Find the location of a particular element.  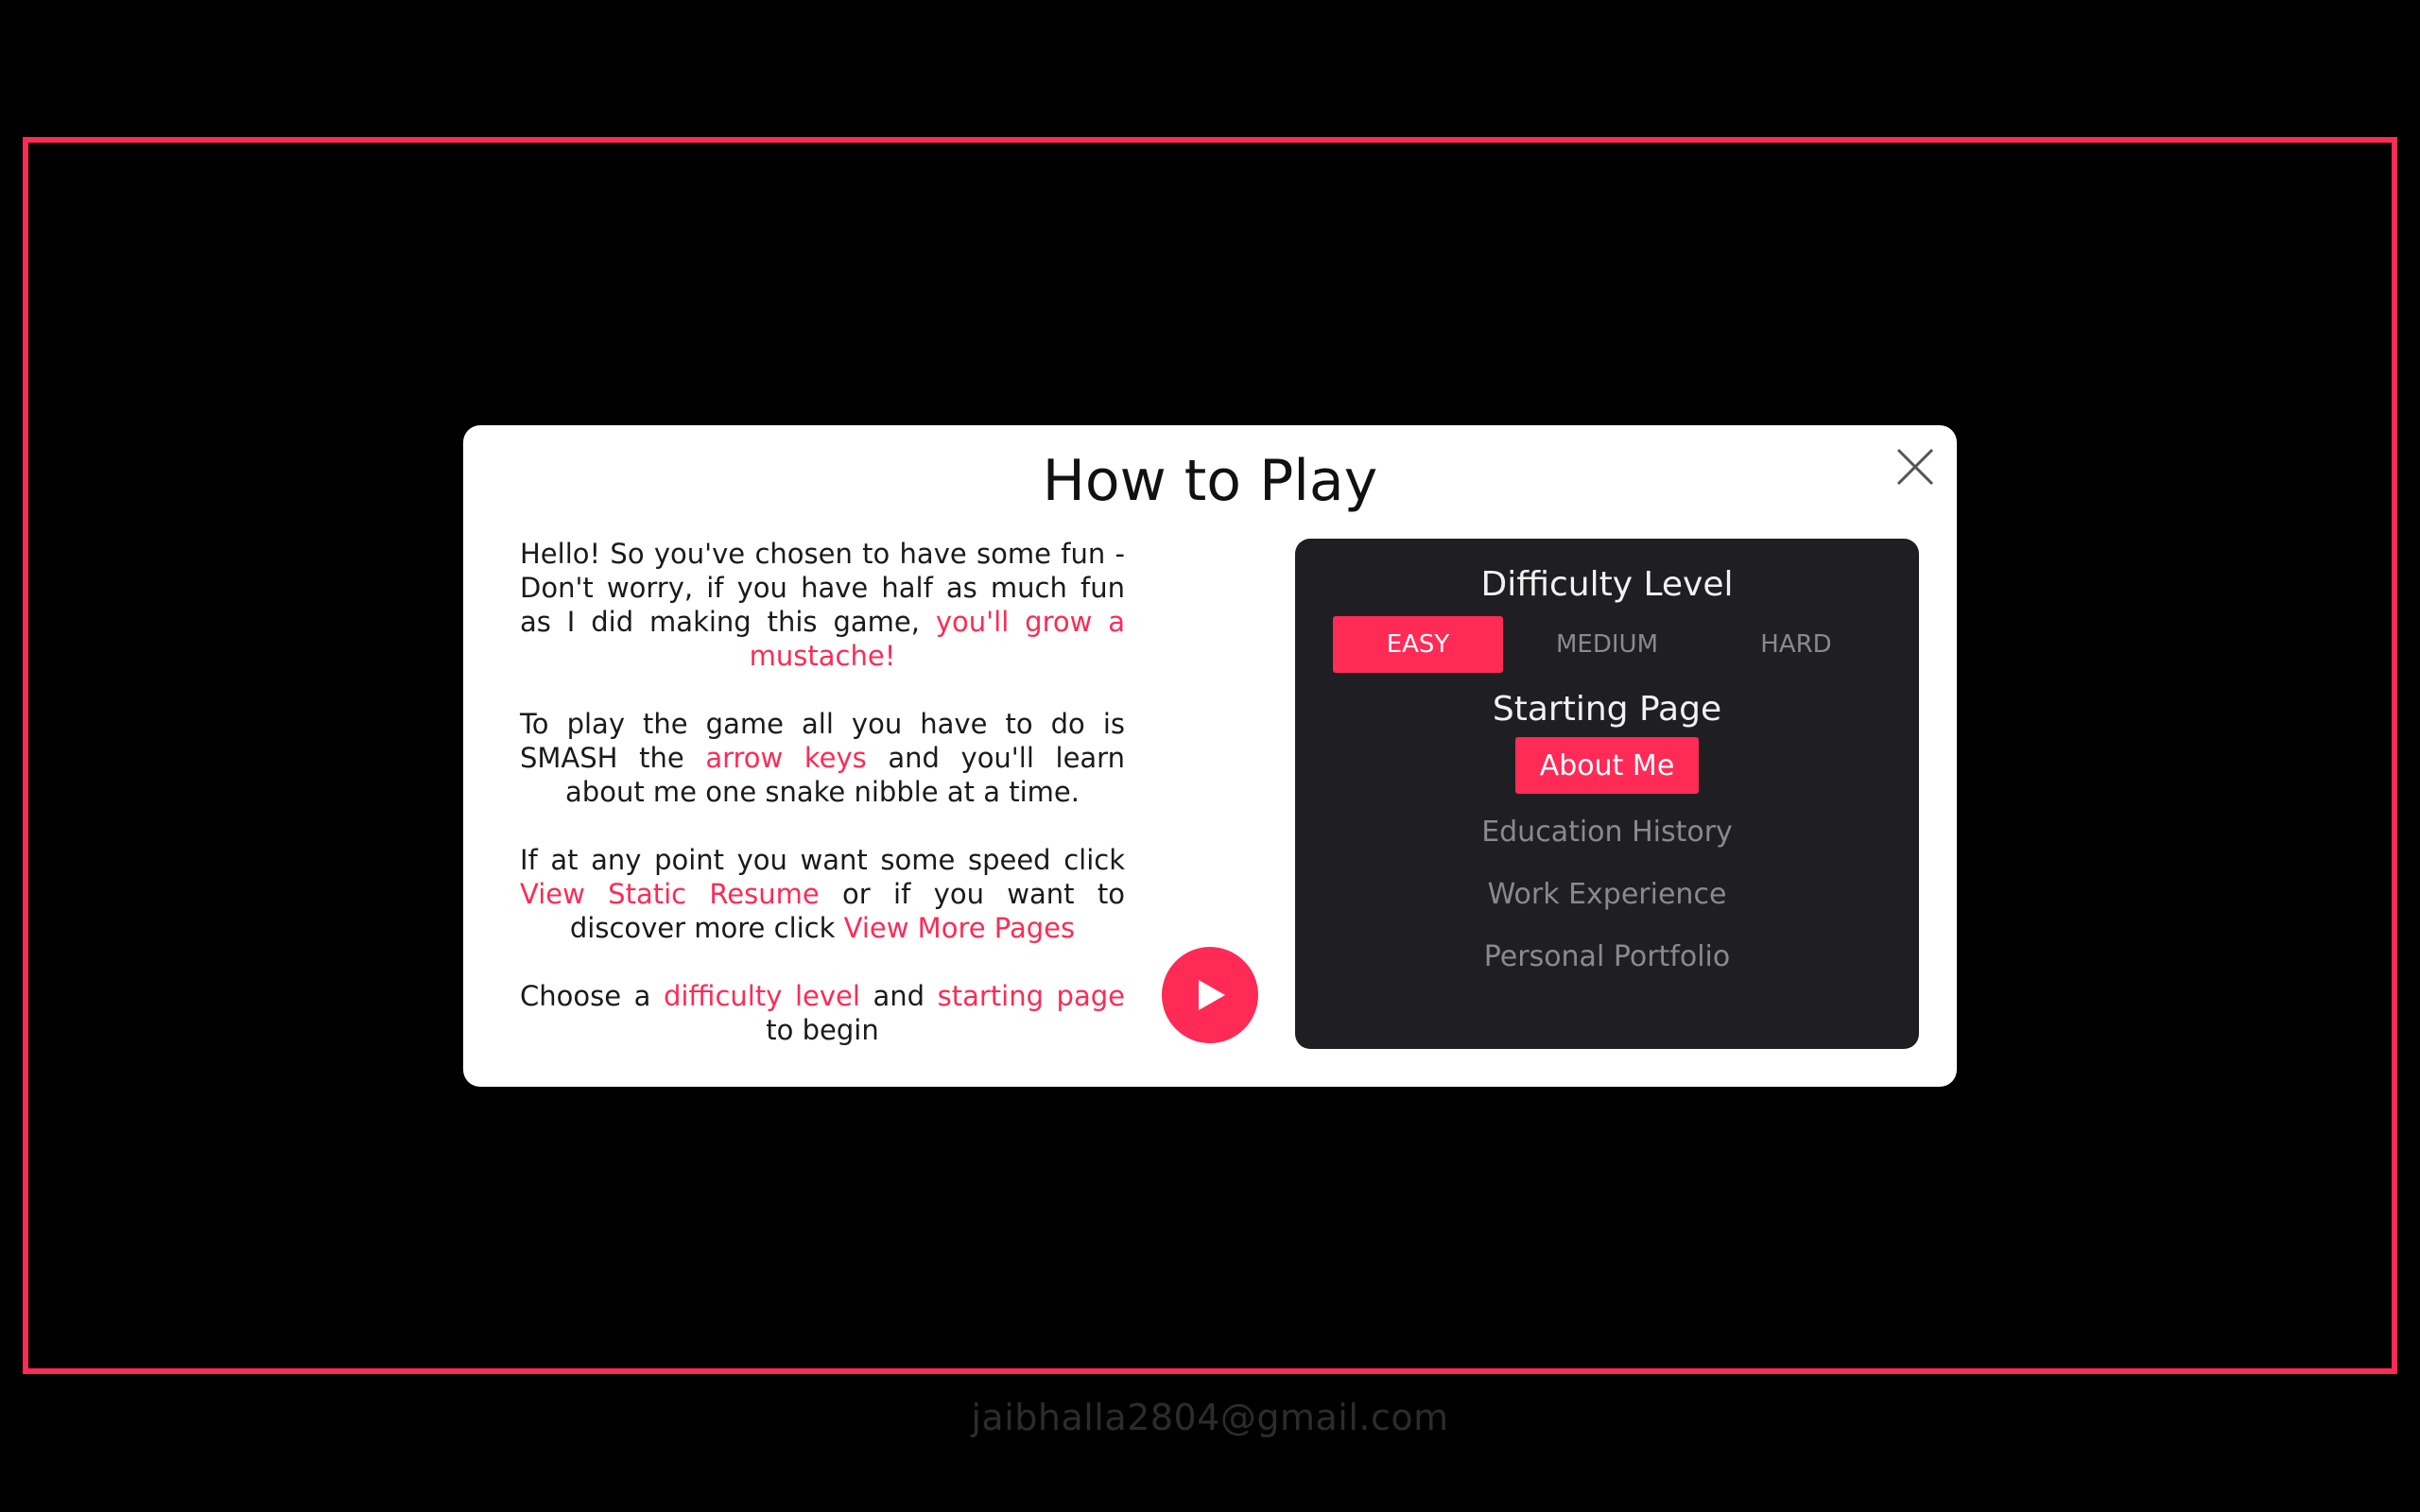

page-option-work-experience: Work Experience is located at coordinates (1607, 894).